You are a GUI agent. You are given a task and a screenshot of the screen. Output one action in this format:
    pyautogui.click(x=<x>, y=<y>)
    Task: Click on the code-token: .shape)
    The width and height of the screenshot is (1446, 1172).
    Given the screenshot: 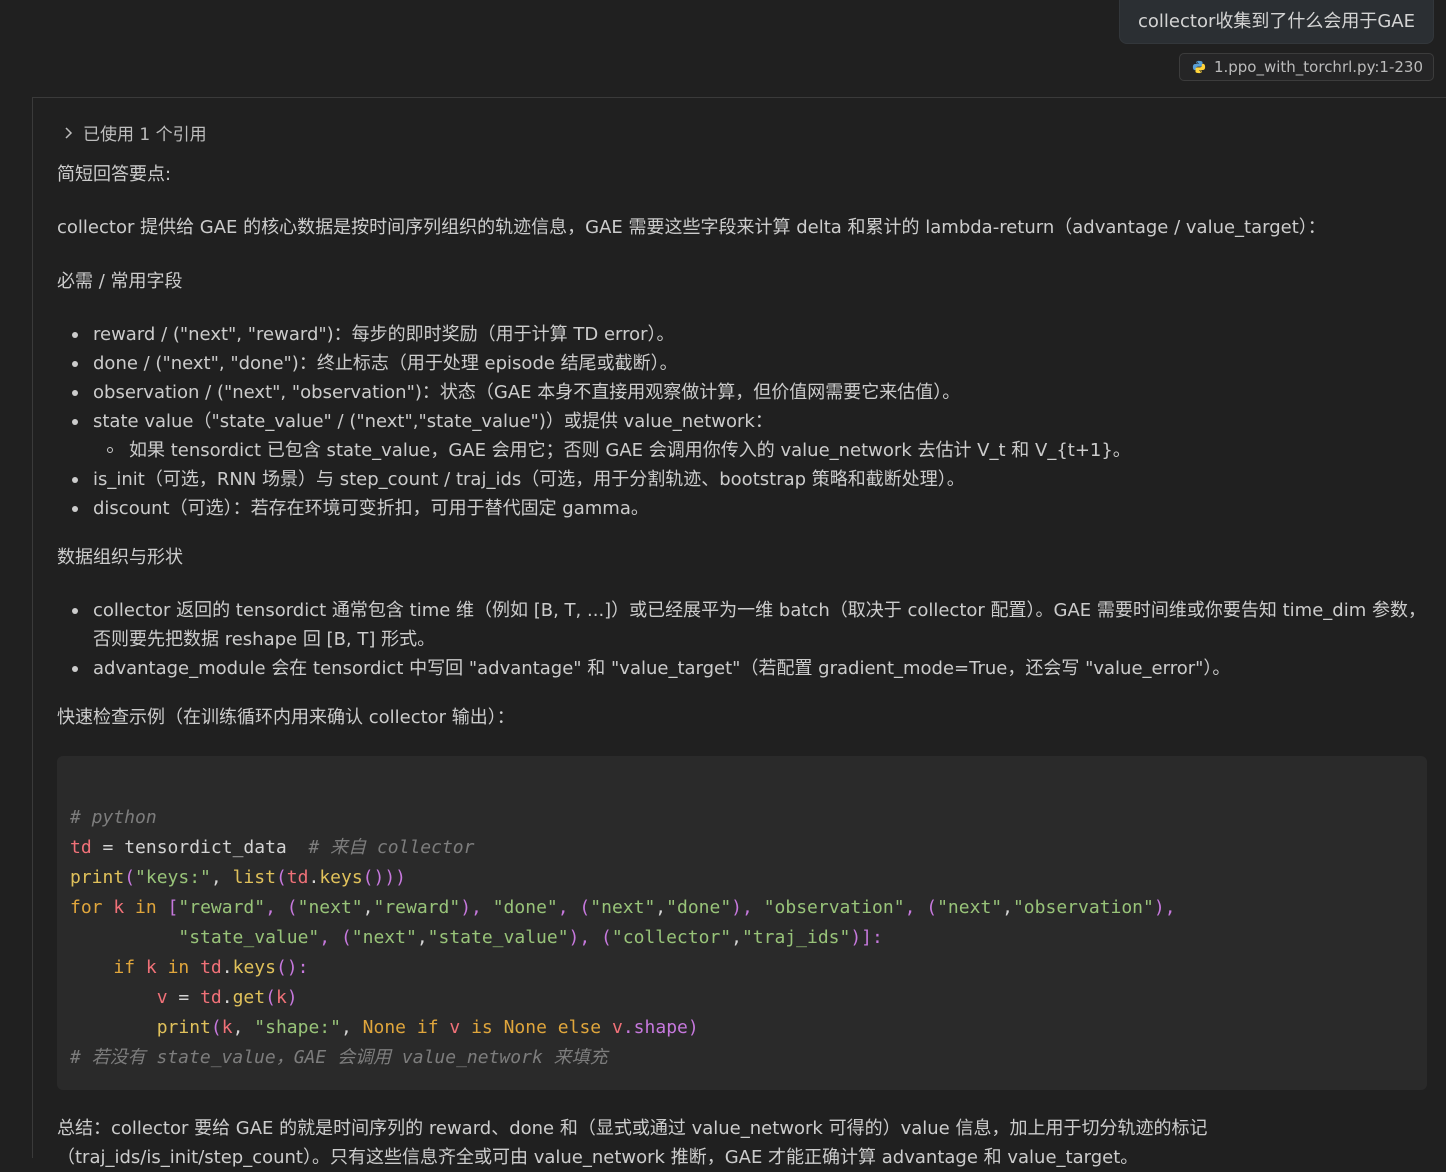 What is the action you would take?
    pyautogui.click(x=660, y=1027)
    